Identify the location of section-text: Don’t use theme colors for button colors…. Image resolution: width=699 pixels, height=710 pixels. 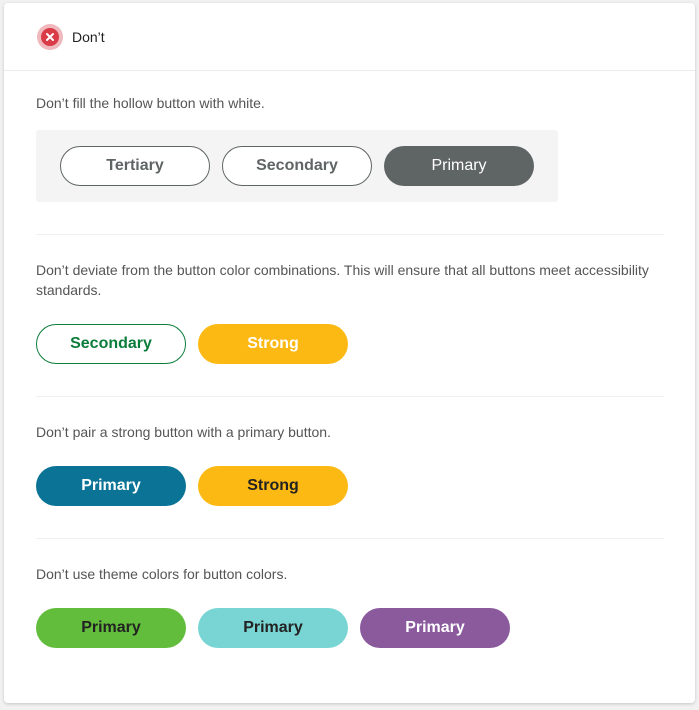
(162, 574).